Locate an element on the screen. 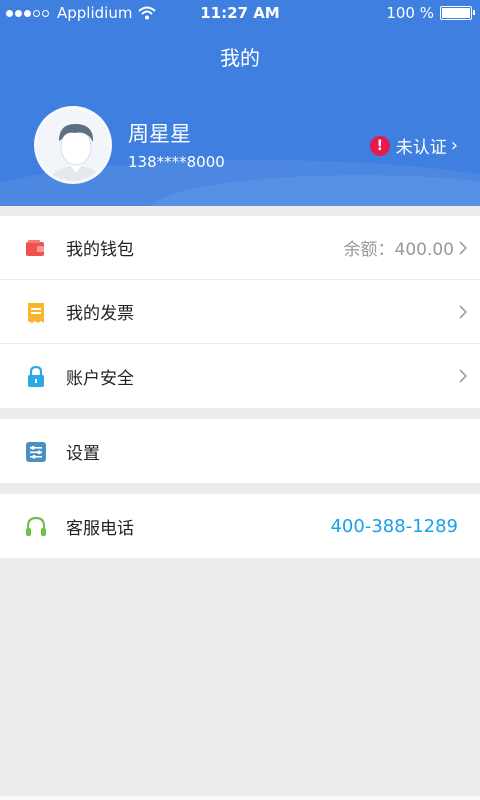  menu-item-support: 客服电话 400-388-1289 is located at coordinates (240, 526).